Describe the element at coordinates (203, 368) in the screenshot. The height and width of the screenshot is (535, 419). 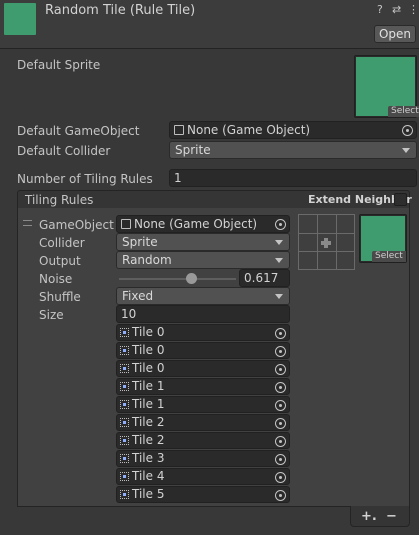
I see `tile-slot-2: Tile 0` at that location.